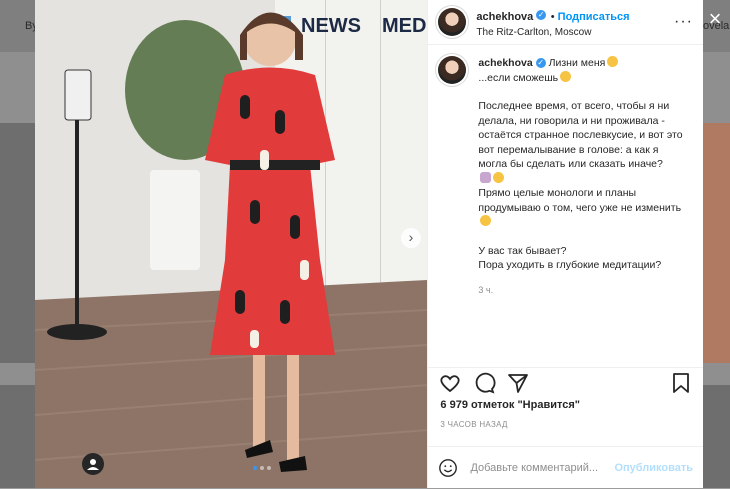 The height and width of the screenshot is (489, 730). I want to click on comment-input, so click(541, 468).